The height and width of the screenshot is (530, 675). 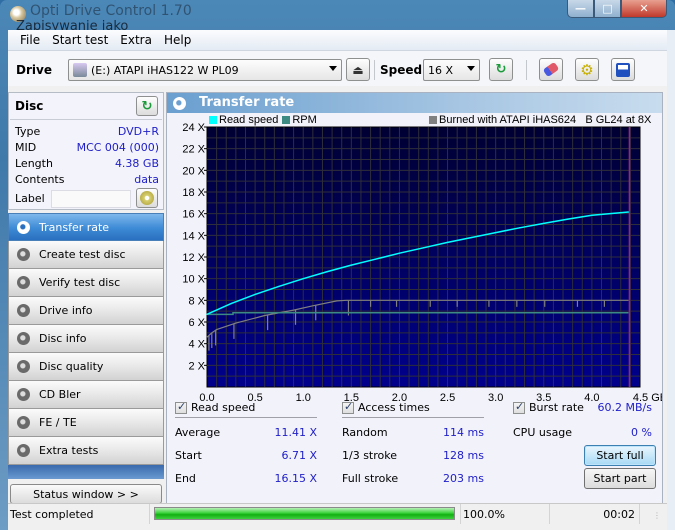 I want to click on burst-rate-checkbox: Burst rate, so click(x=548, y=407).